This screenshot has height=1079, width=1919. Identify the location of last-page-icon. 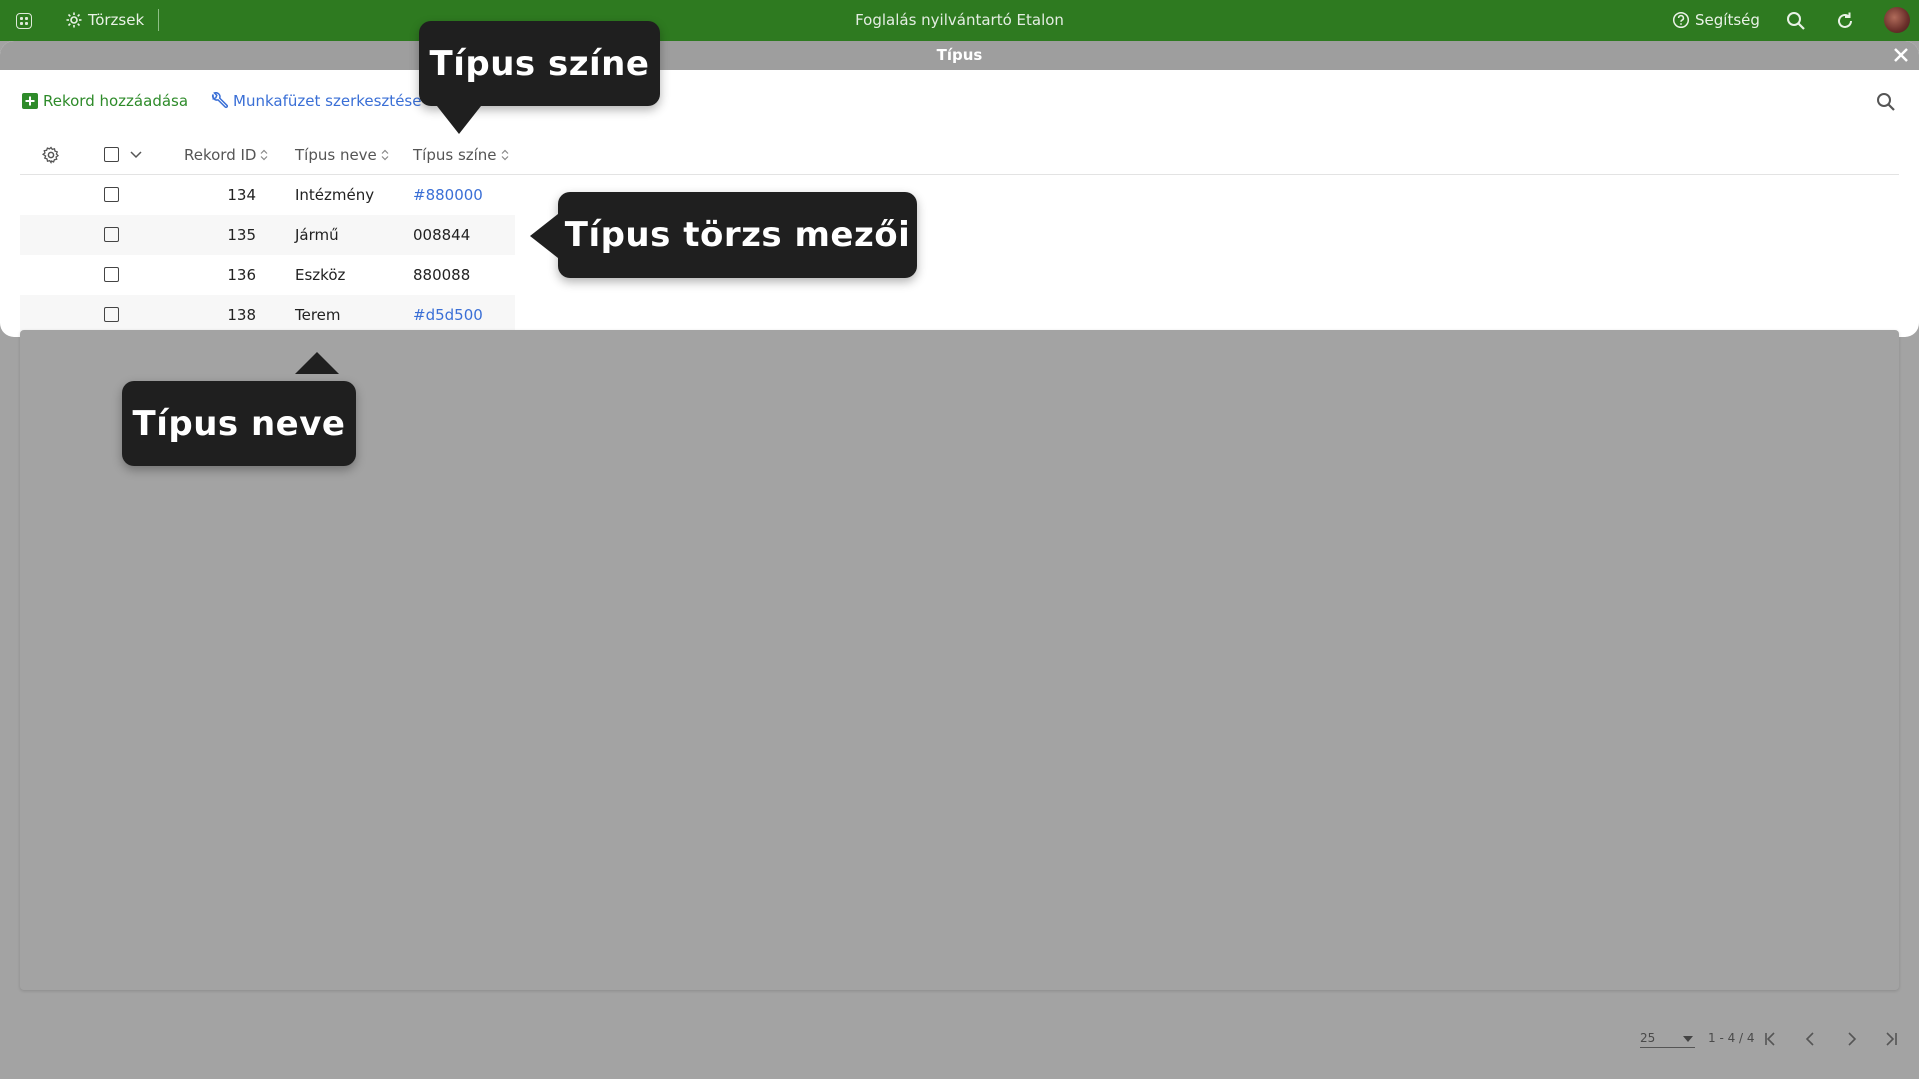
(1891, 1039).